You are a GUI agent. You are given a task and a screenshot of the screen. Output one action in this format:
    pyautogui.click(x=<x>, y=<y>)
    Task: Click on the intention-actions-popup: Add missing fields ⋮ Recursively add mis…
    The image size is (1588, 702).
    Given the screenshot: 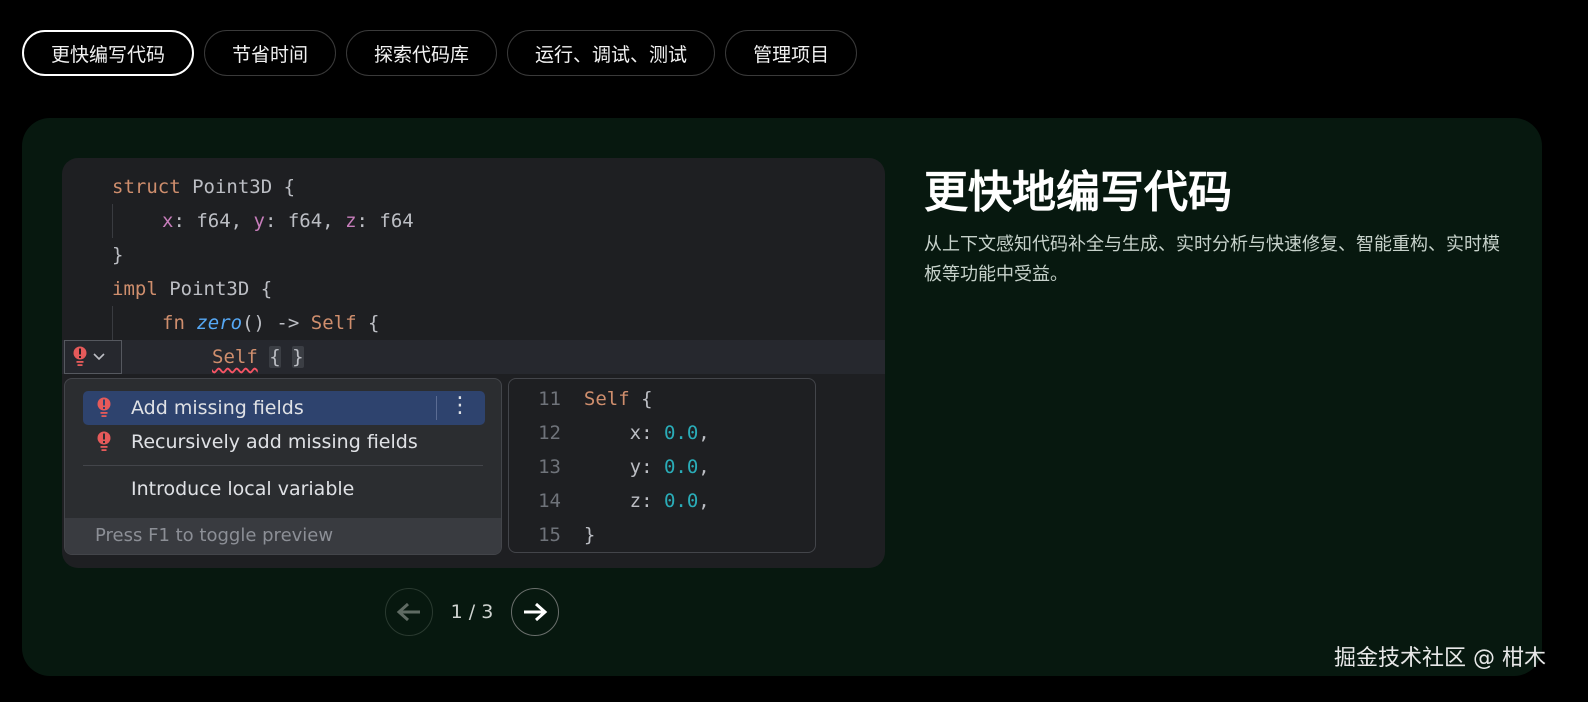 What is the action you would take?
    pyautogui.click(x=283, y=466)
    